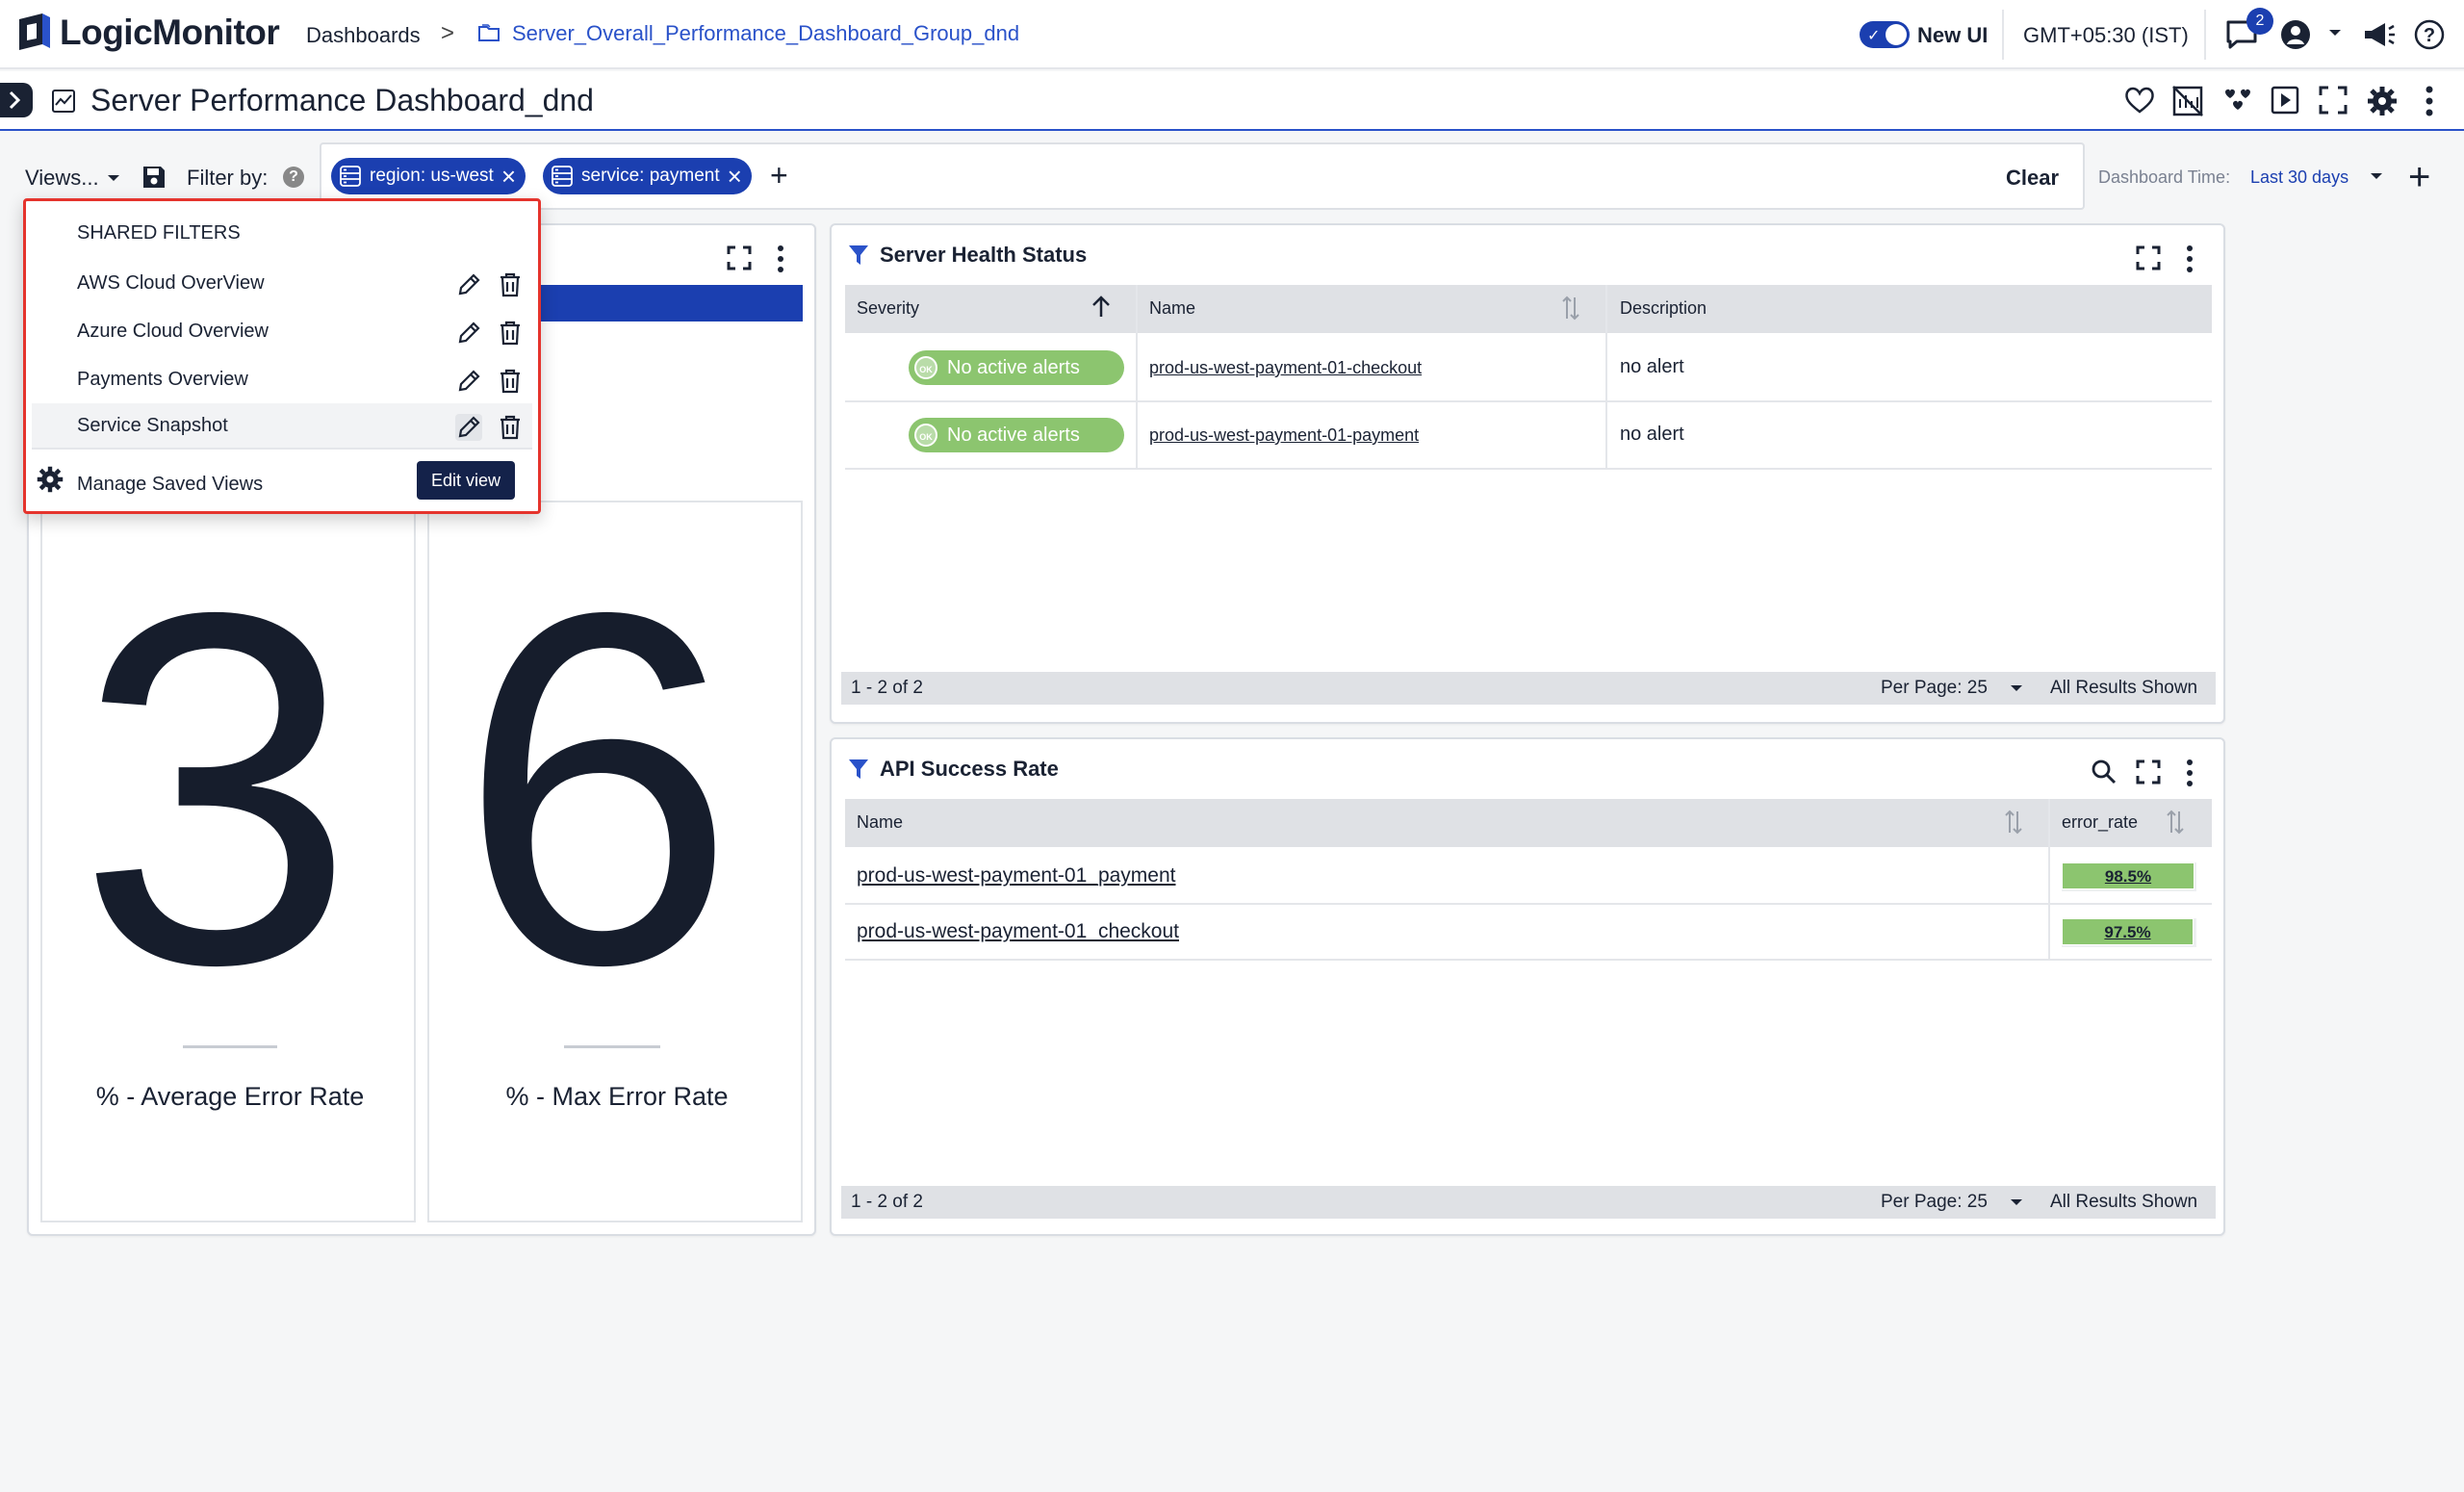  I want to click on sort-ascending-icon, so click(1101, 307).